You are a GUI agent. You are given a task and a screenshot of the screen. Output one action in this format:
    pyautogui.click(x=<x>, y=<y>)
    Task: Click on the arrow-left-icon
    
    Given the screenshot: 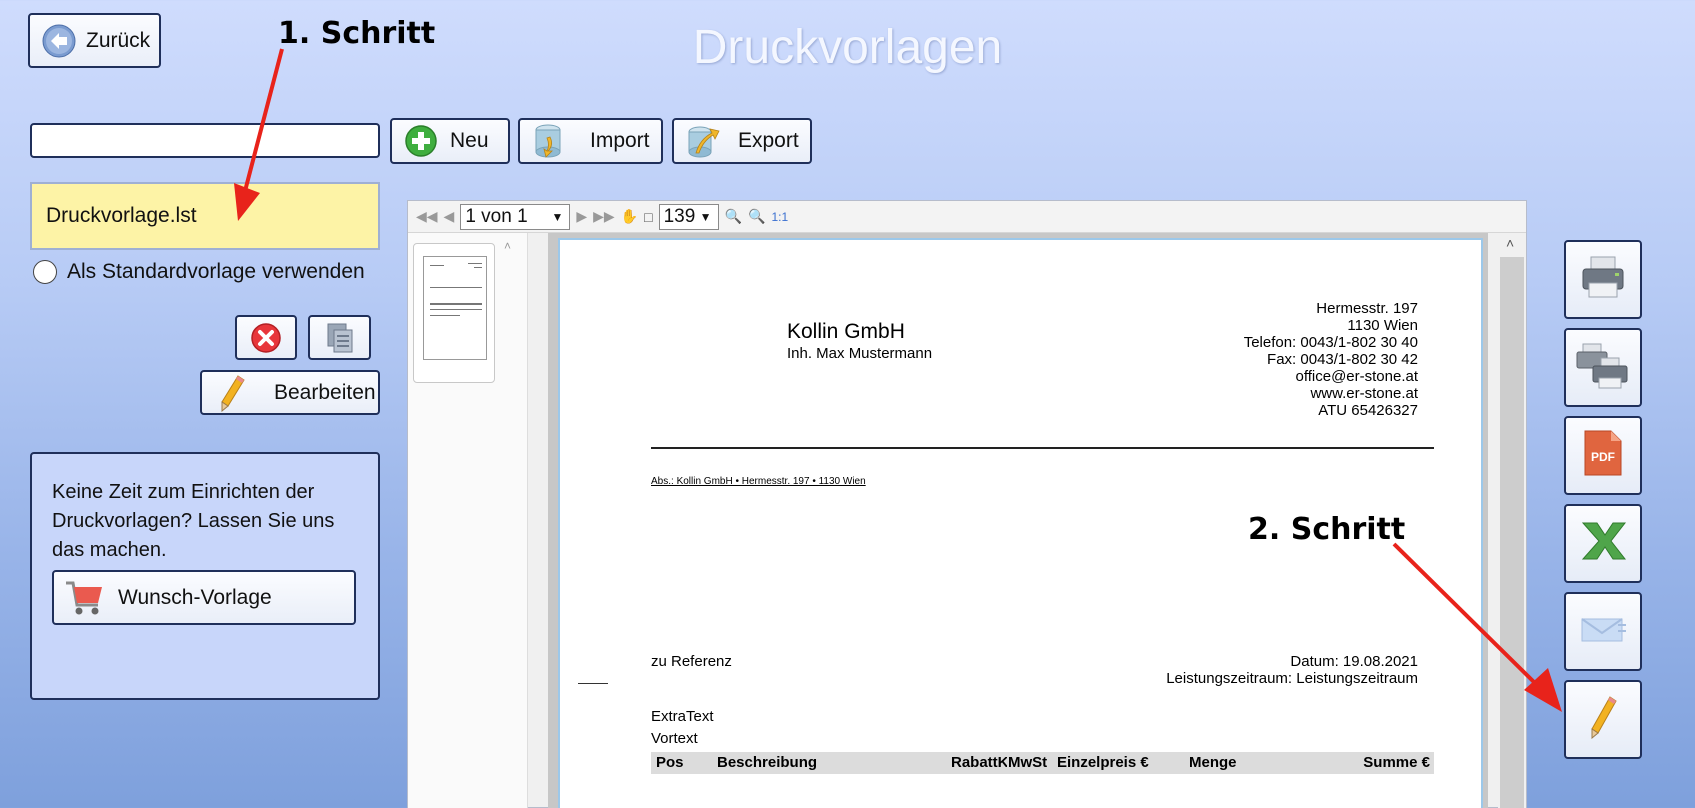 What is the action you would take?
    pyautogui.click(x=59, y=41)
    